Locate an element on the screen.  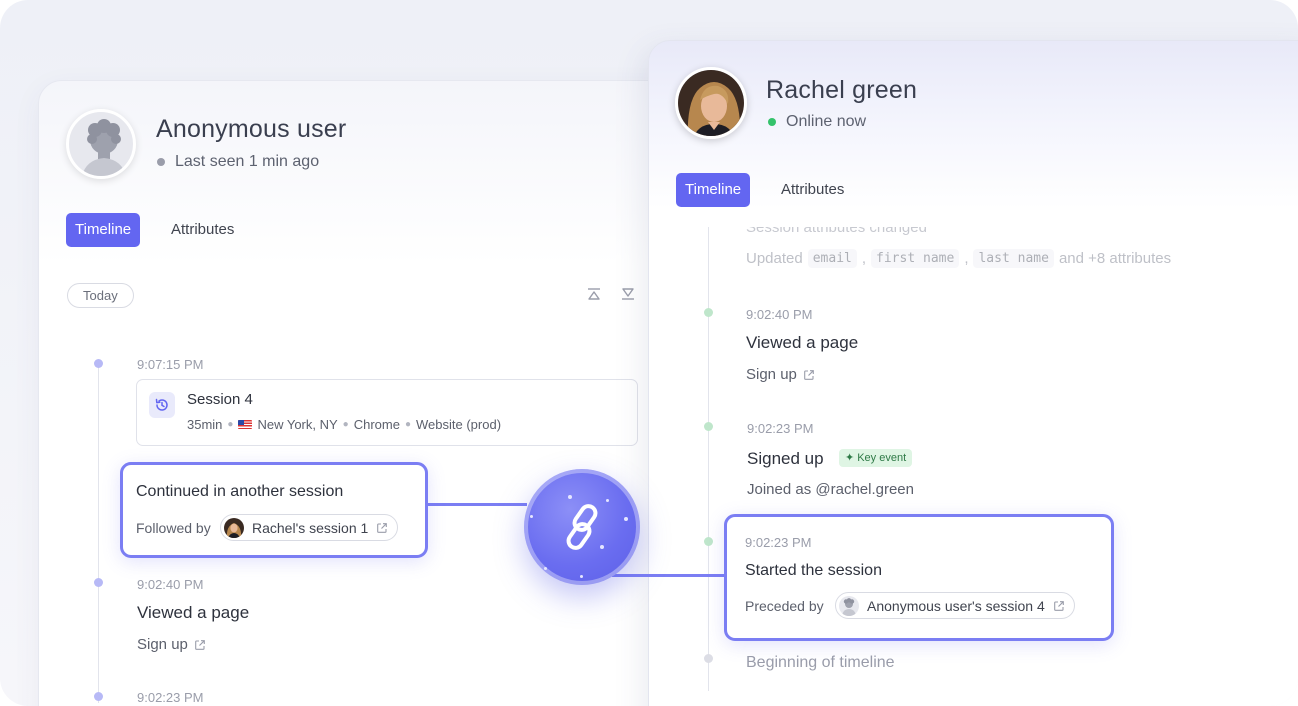
event-time: 9:07:15 PM is located at coordinates (170, 364).